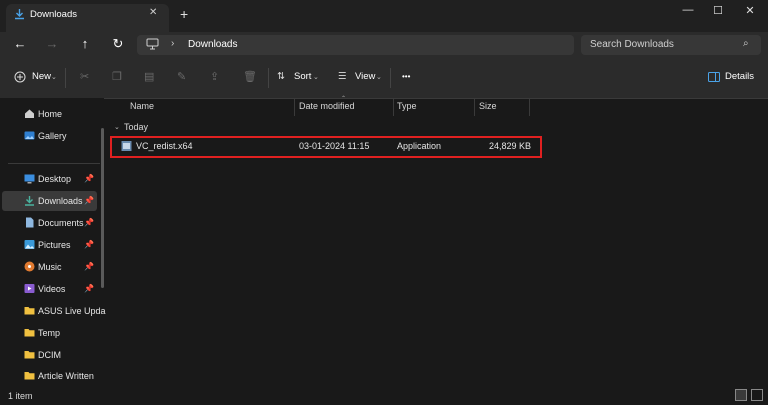 This screenshot has width=768, height=405. I want to click on sidebar-item-label: Music, so click(50, 267).